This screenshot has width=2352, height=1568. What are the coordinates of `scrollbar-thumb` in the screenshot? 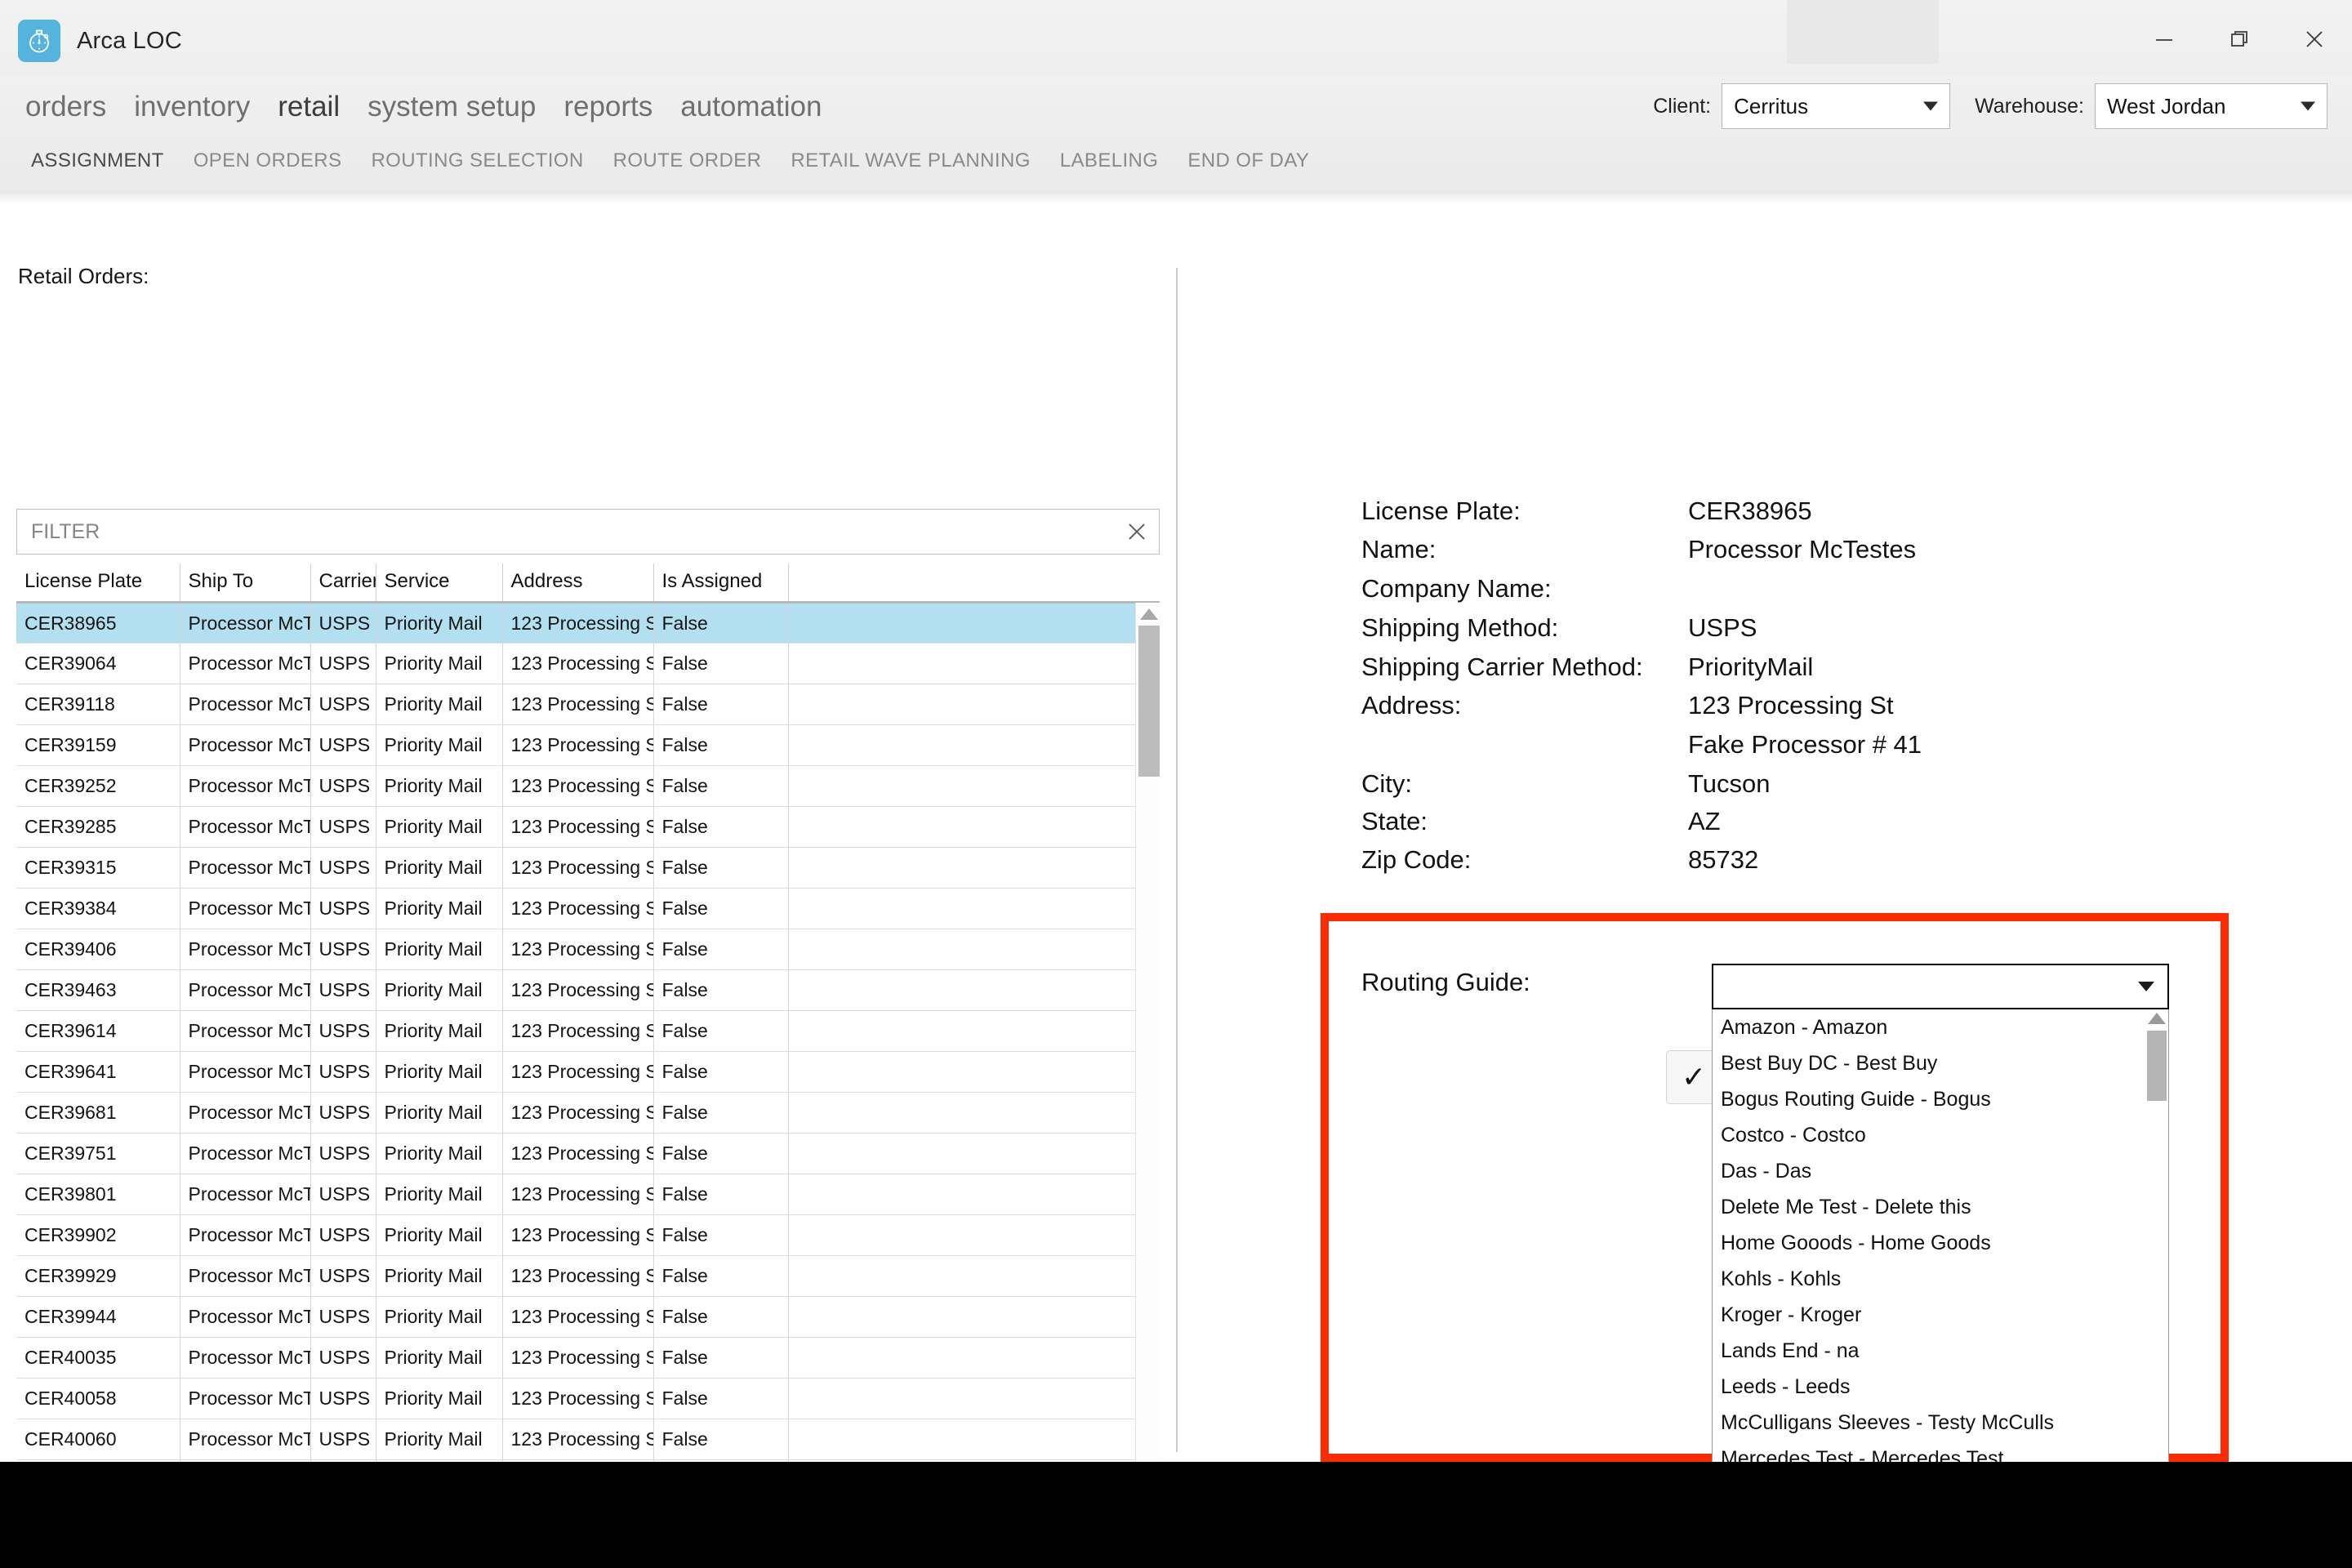 It's located at (1149, 701).